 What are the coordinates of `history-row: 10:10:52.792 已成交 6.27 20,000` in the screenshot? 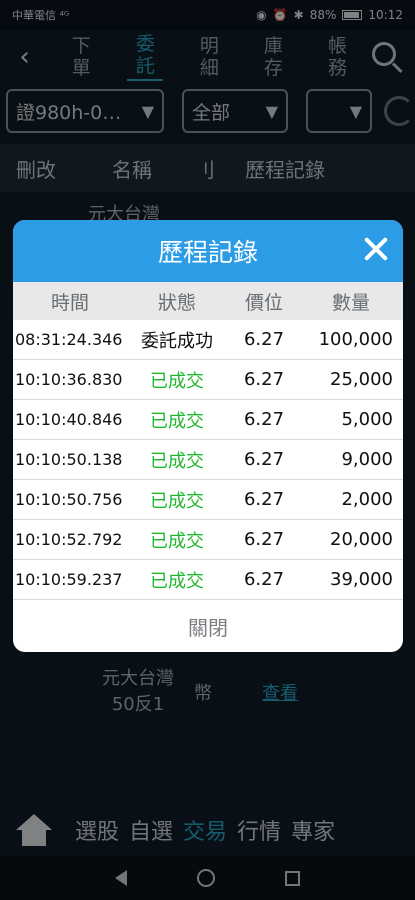 It's located at (208, 540).